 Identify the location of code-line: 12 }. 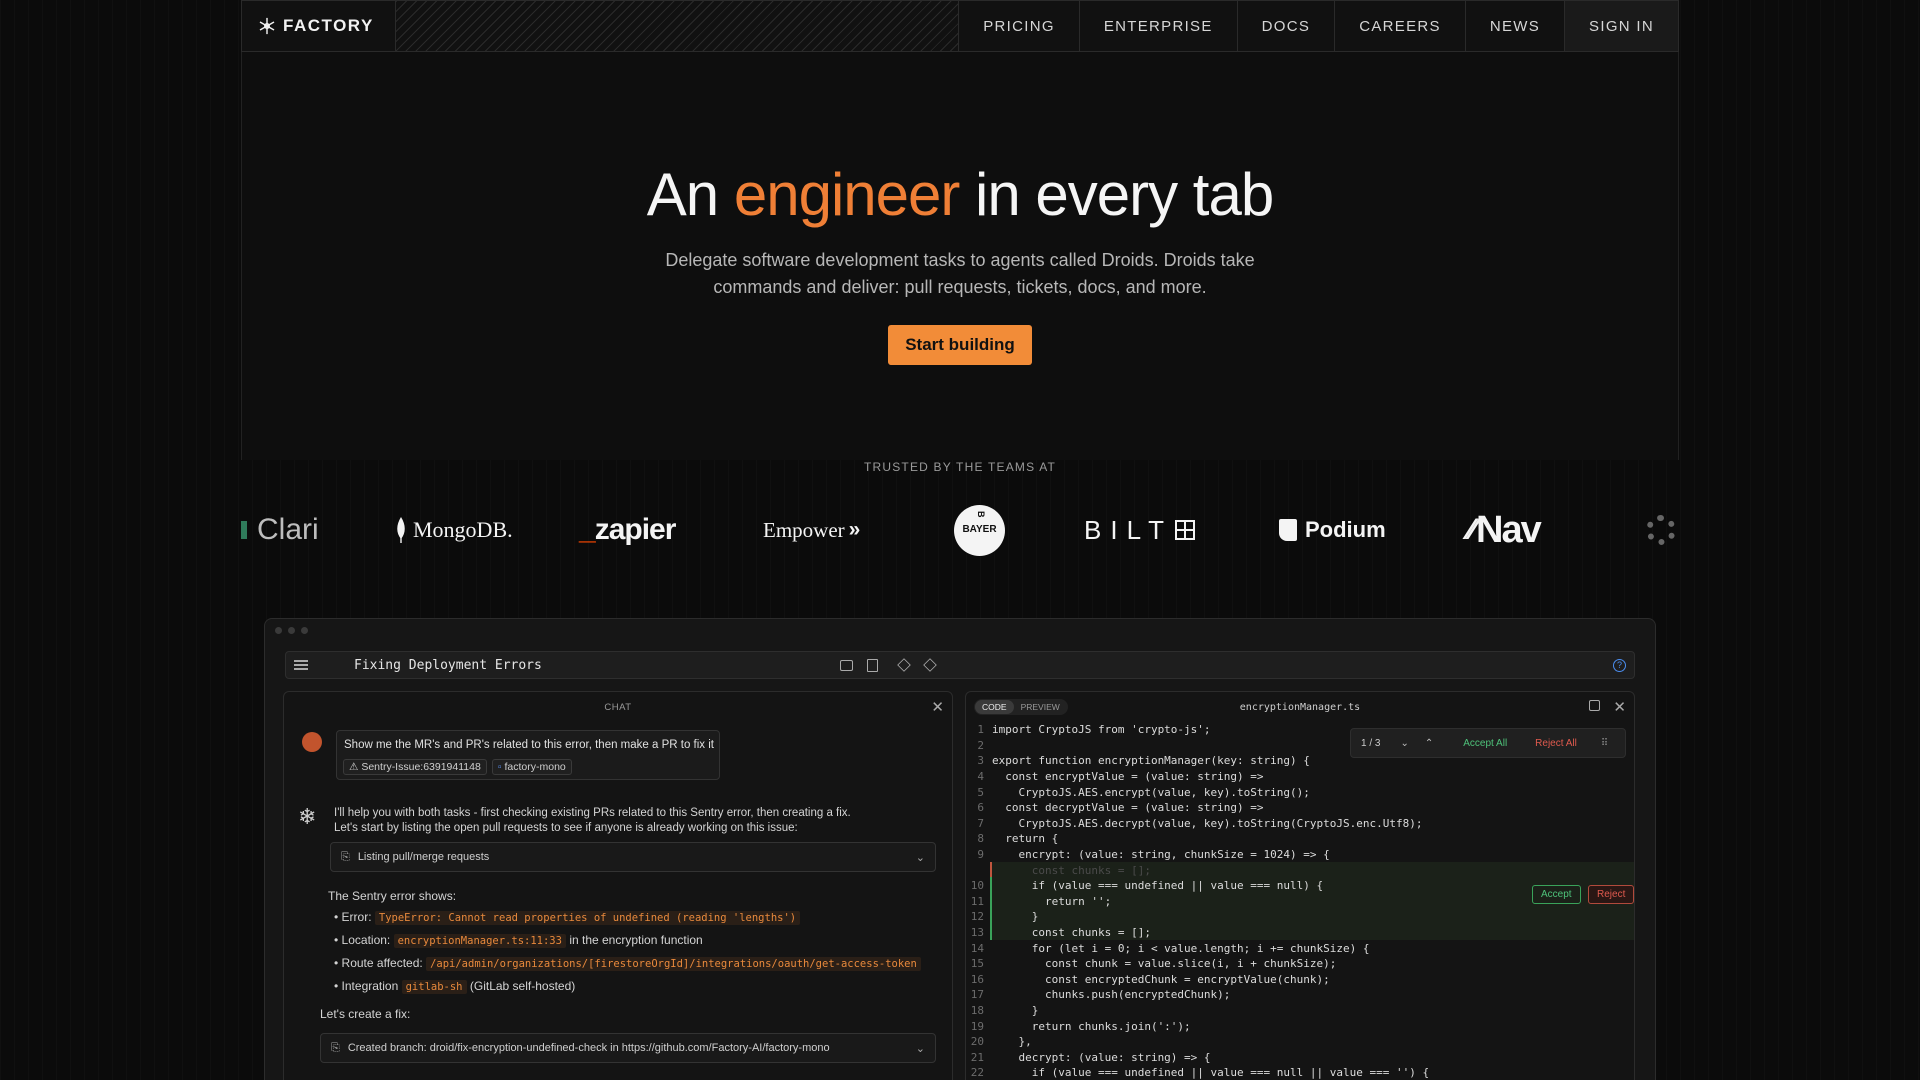
(1300, 917).